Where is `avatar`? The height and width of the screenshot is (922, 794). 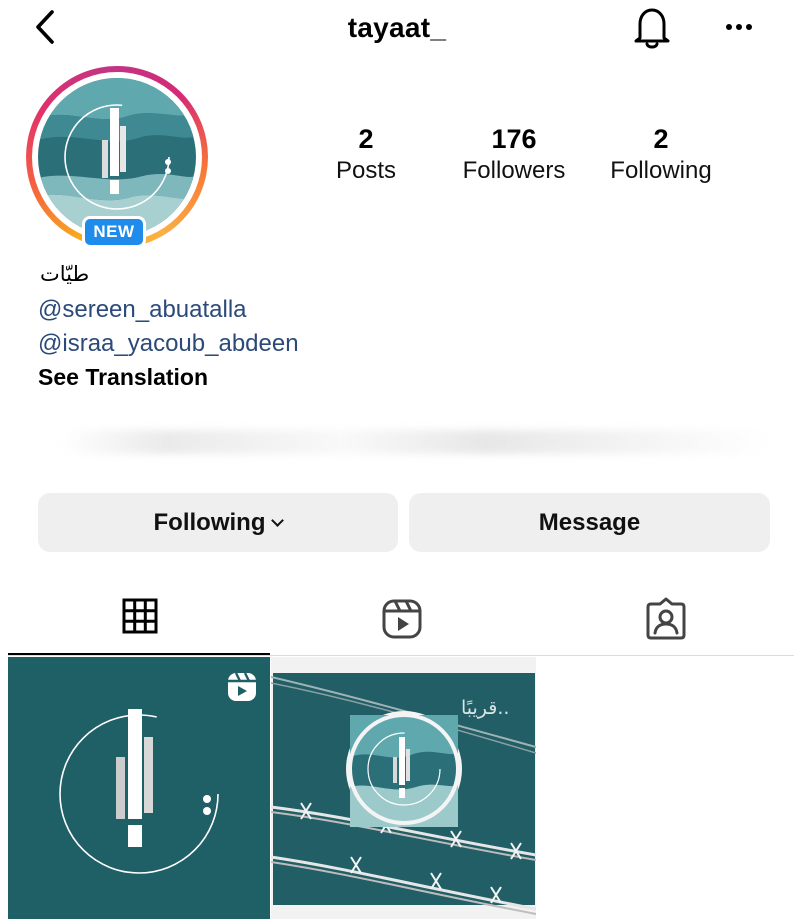 avatar is located at coordinates (117, 157).